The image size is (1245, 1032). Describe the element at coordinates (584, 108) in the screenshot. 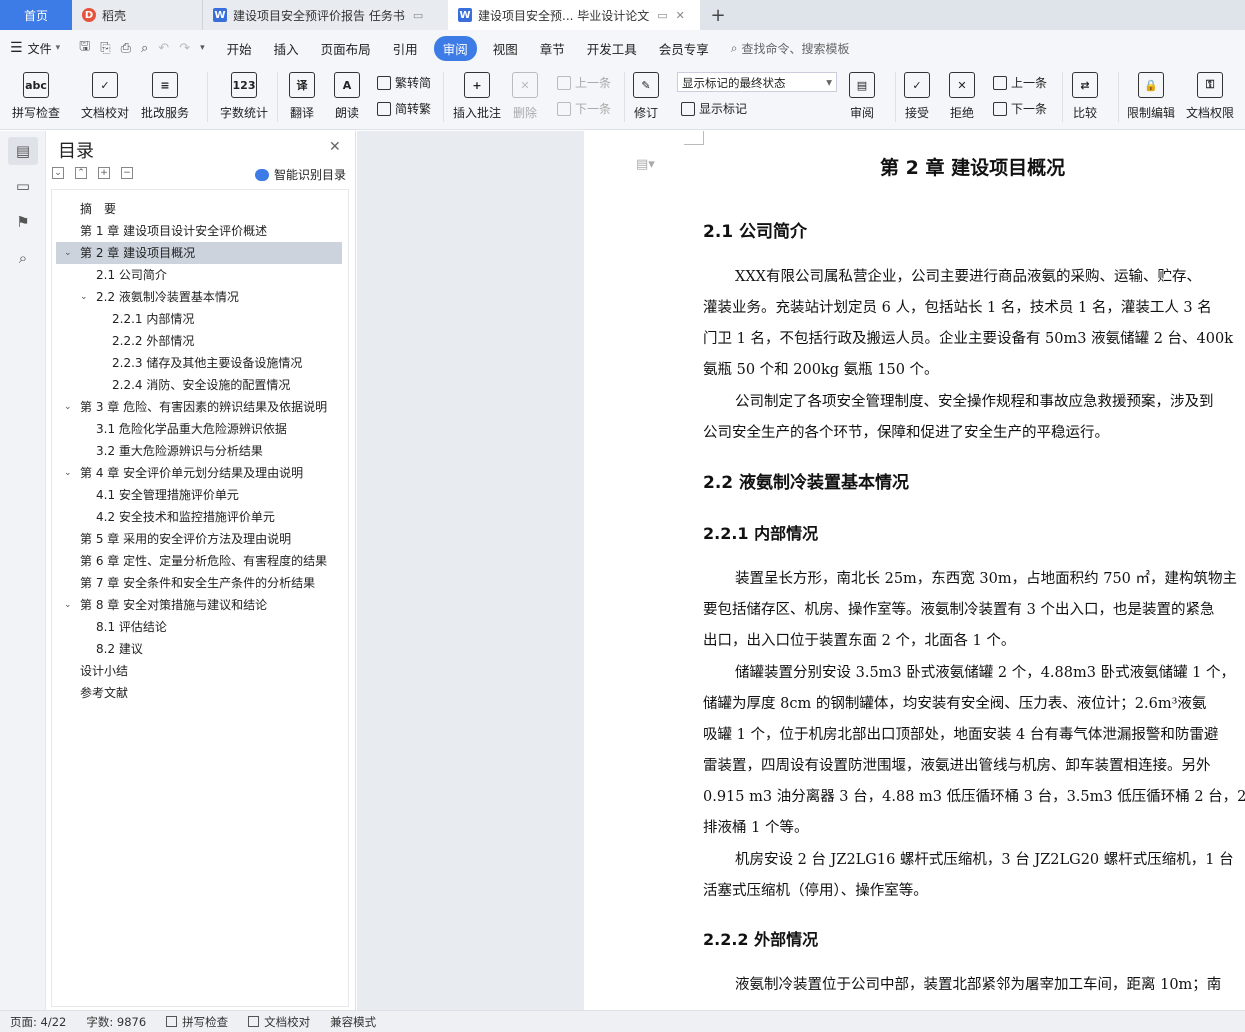

I see `next-comment-button: 下一条` at that location.